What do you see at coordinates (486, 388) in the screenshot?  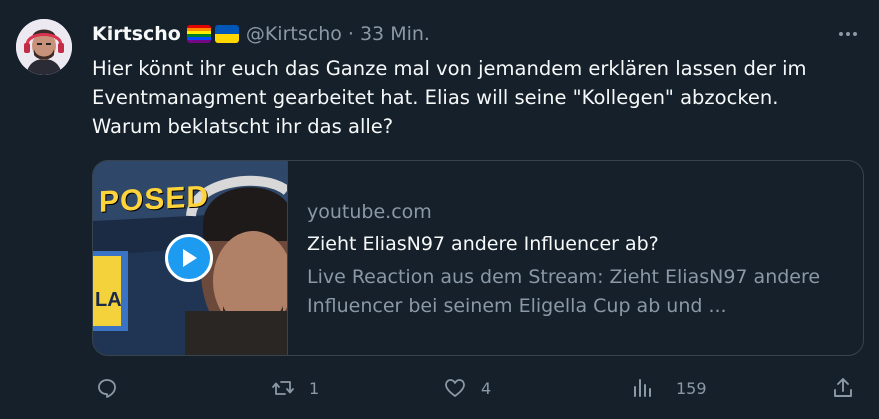 I see `like-count: 4` at bounding box center [486, 388].